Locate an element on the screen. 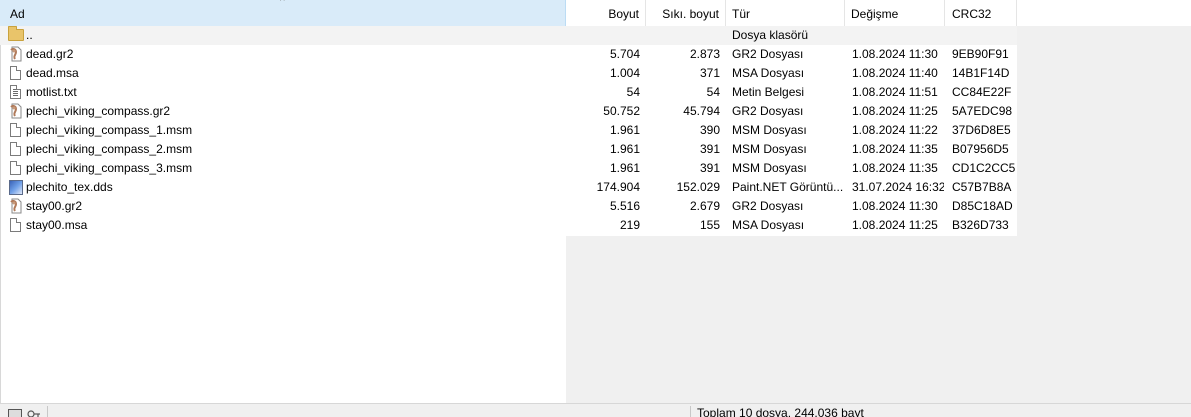 This screenshot has width=1191, height=417. file-crc32: C57B7B8A is located at coordinates (982, 187).